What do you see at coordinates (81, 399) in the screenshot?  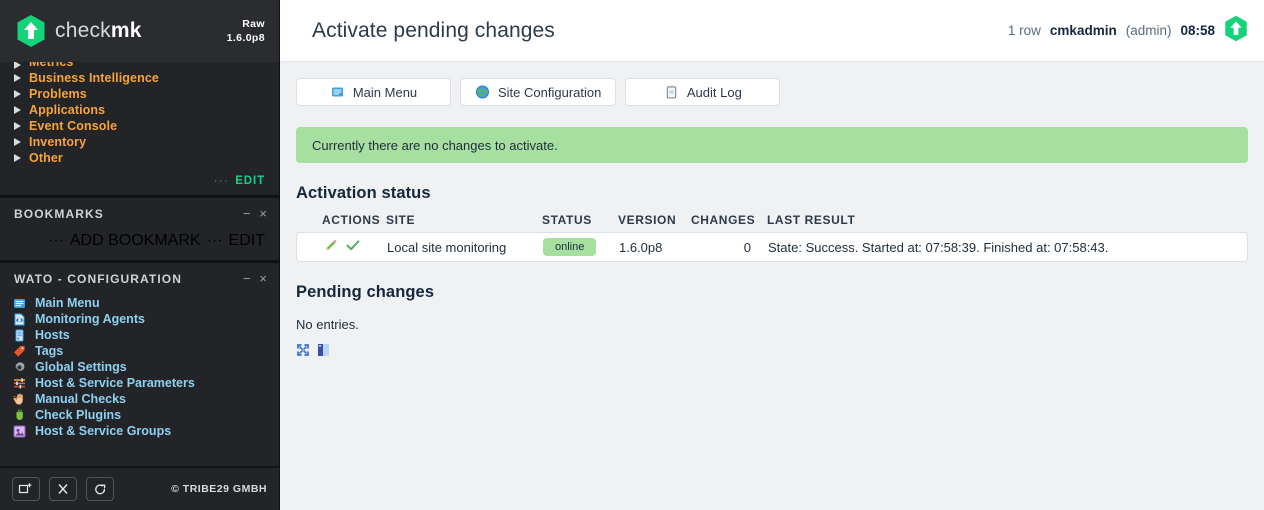 I see `wato-item-label: Manual Checks` at bounding box center [81, 399].